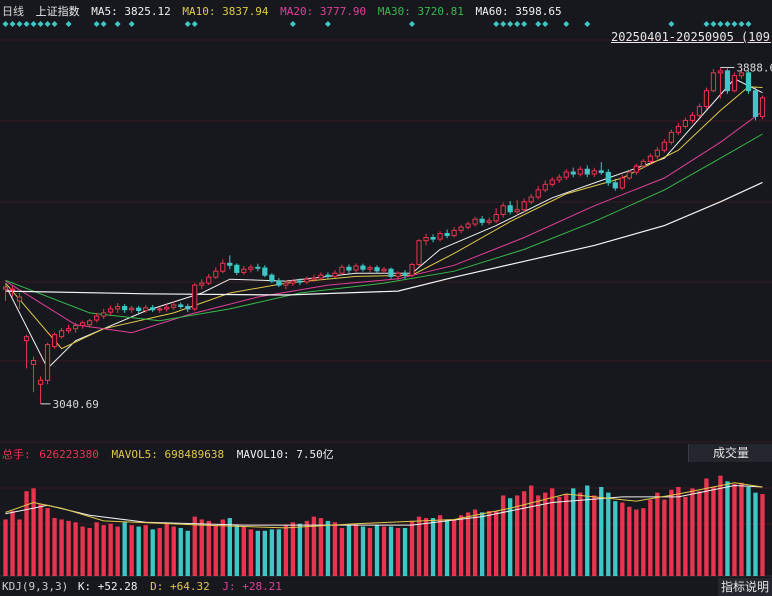 The image size is (772, 596). What do you see at coordinates (35, 586) in the screenshot?
I see `kdj-title: KDJ(9,3,3)` at bounding box center [35, 586].